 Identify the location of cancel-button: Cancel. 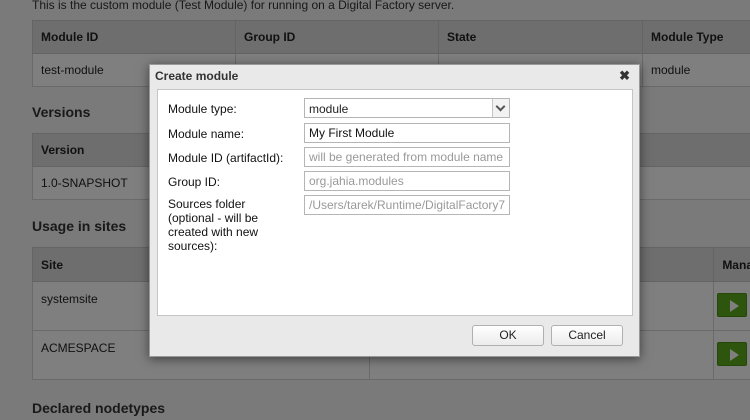
(587, 335).